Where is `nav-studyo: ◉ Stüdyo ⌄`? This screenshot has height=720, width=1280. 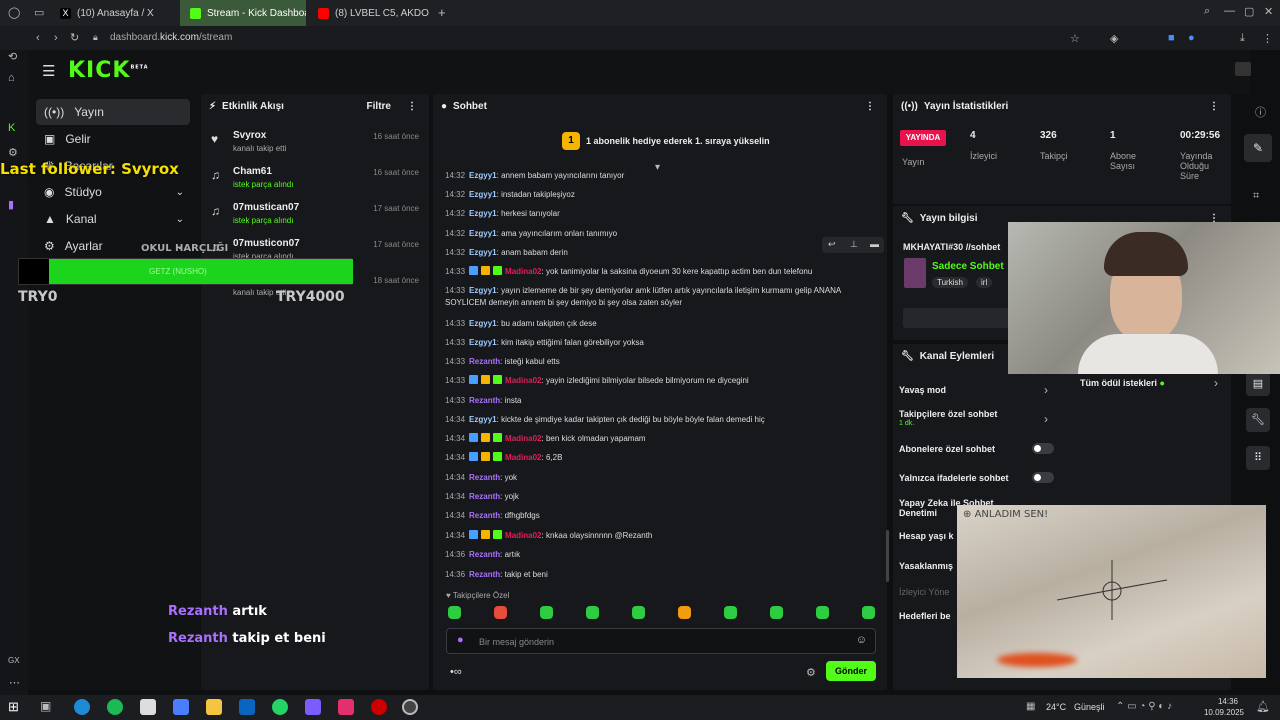 nav-studyo: ◉ Stüdyo ⌄ is located at coordinates (113, 192).